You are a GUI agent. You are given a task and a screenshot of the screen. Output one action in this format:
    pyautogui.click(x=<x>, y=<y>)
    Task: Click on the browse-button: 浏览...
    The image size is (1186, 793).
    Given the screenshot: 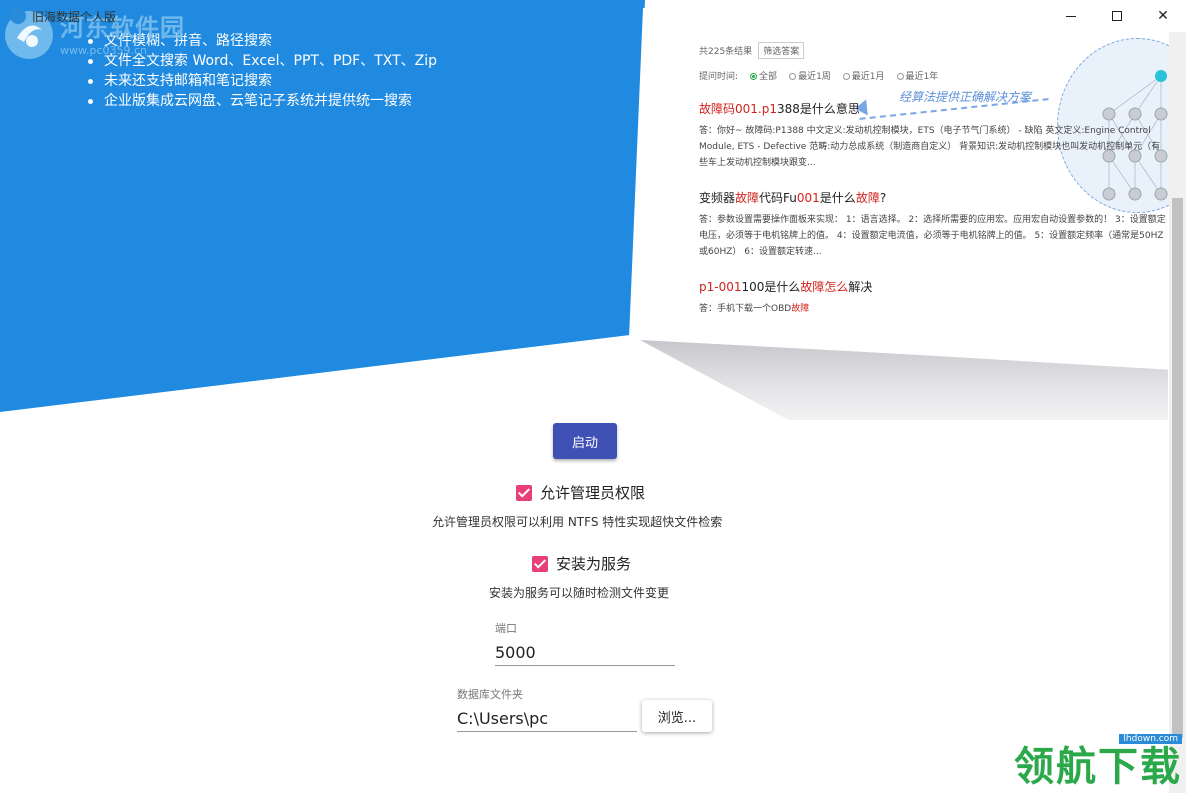 What is the action you would take?
    pyautogui.click(x=677, y=716)
    